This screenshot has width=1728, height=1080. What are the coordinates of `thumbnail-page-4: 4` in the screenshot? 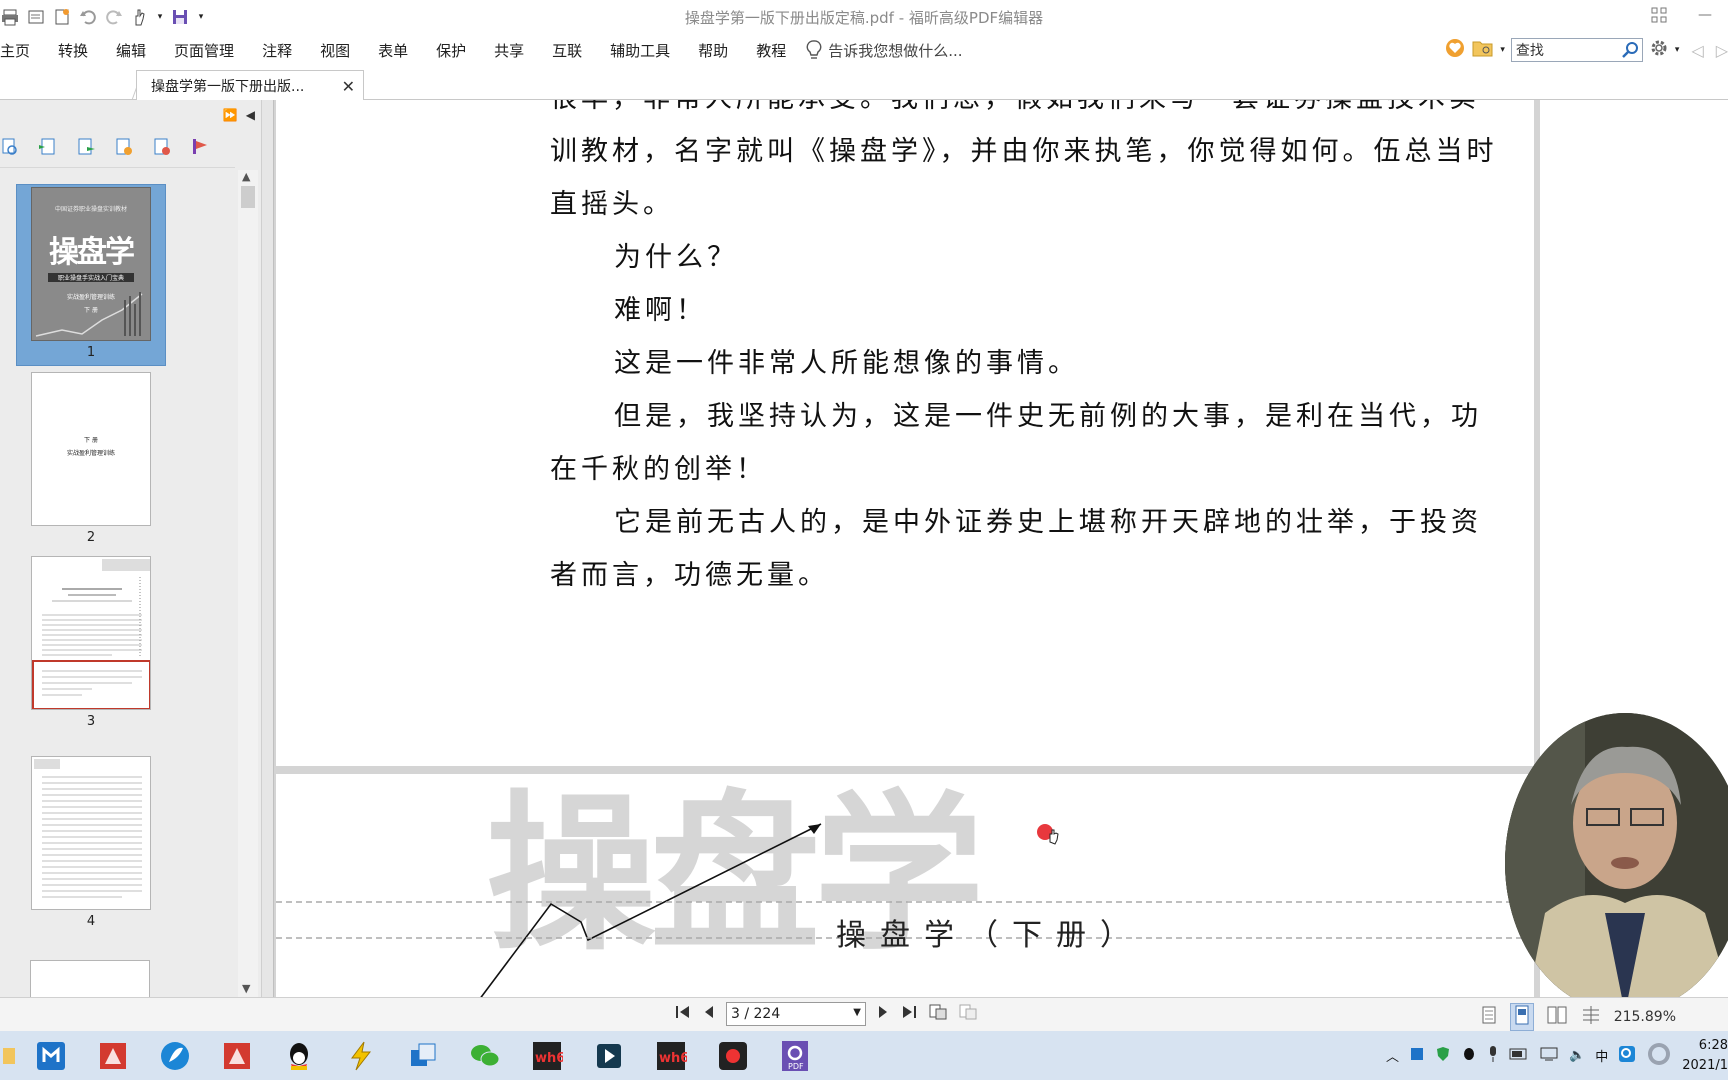 It's located at (91, 847).